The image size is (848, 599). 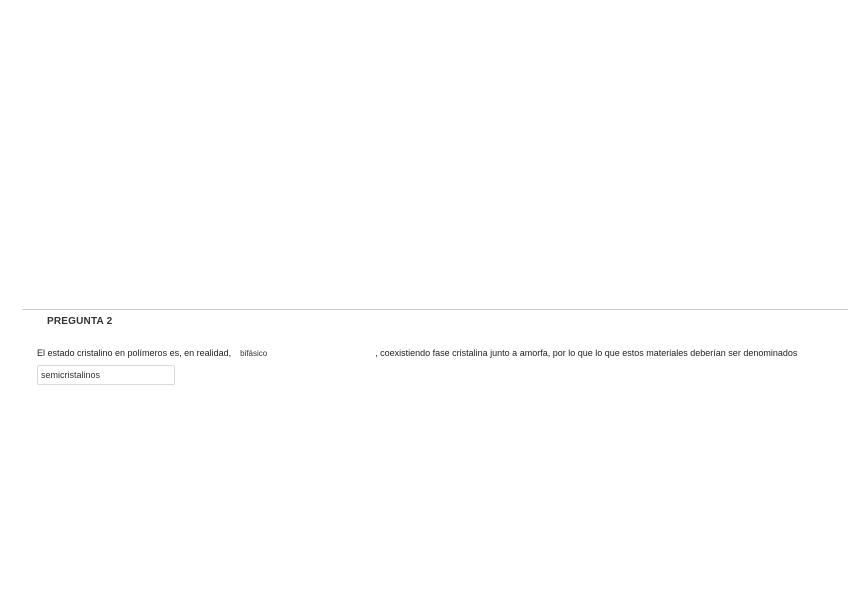 What do you see at coordinates (435, 309) in the screenshot?
I see `section-divider` at bounding box center [435, 309].